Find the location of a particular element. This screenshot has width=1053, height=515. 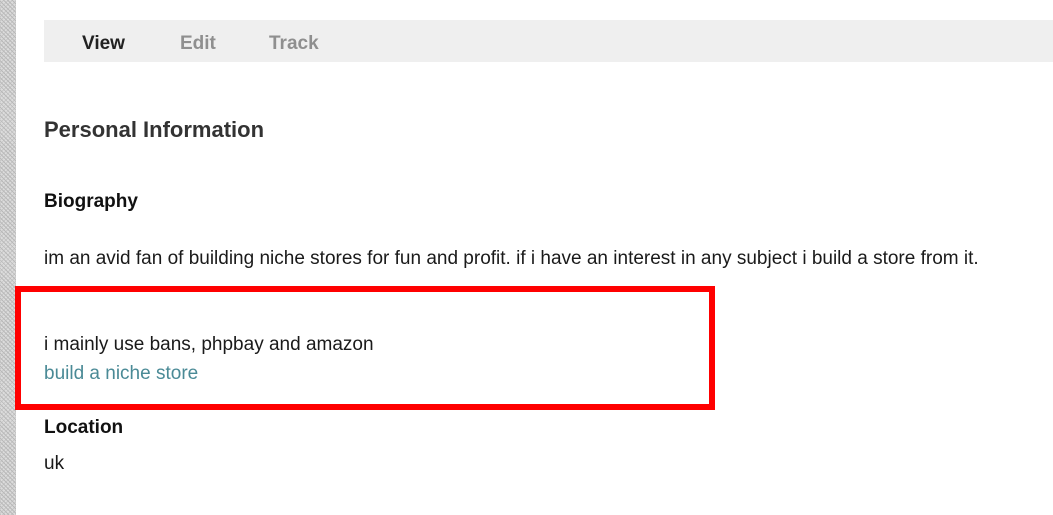

tab-track: Track is located at coordinates (294, 44).